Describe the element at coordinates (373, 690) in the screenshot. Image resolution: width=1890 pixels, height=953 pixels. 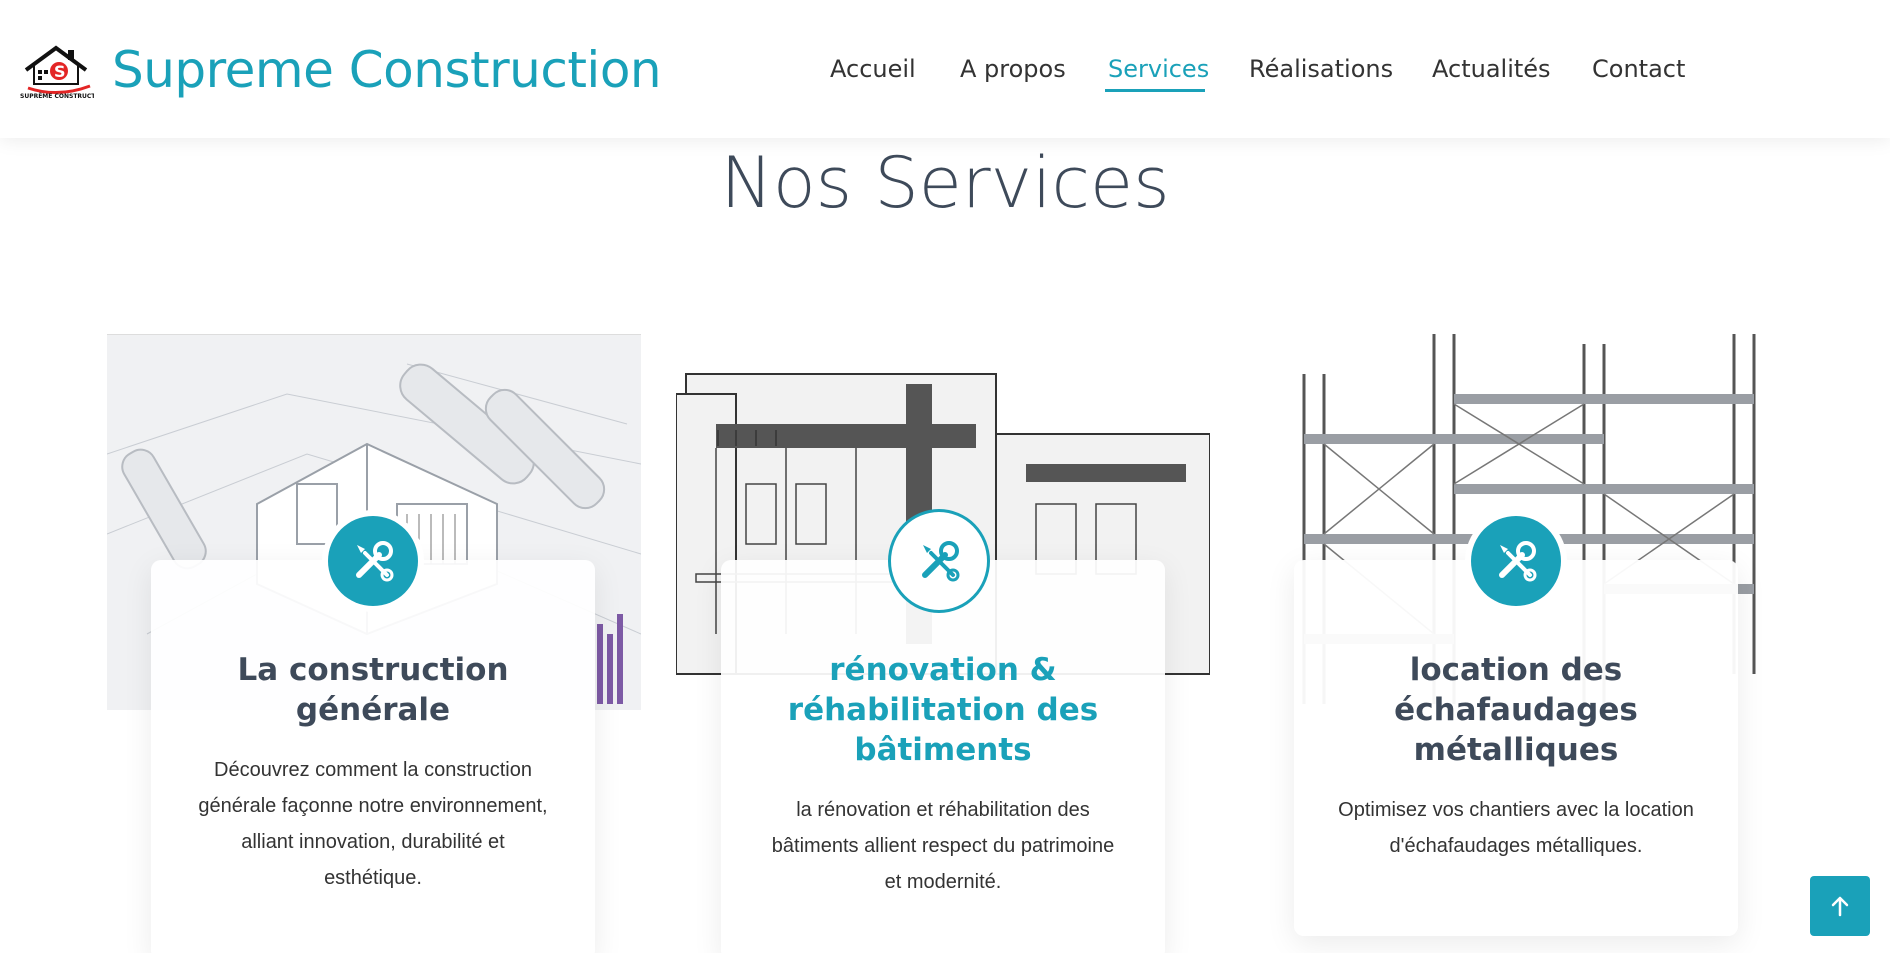
I see `service-title: La construction générale` at that location.